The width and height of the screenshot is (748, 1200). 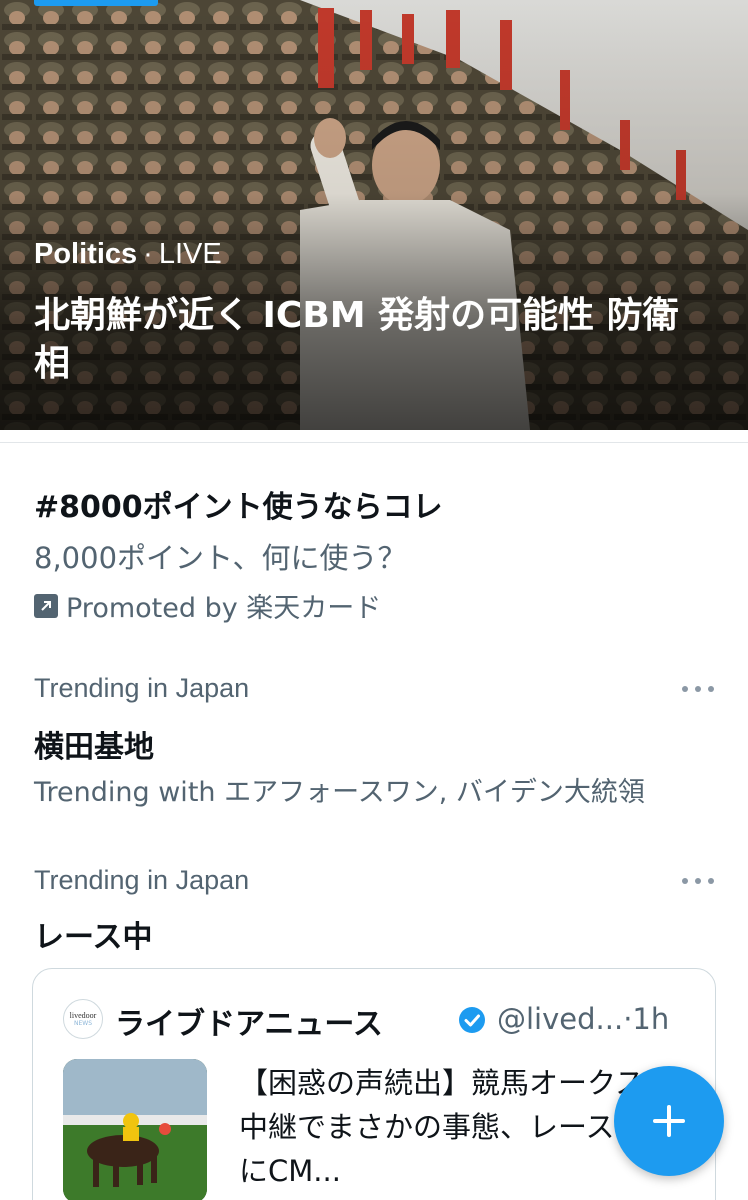 I want to click on plus-icon, so click(x=669, y=1121).